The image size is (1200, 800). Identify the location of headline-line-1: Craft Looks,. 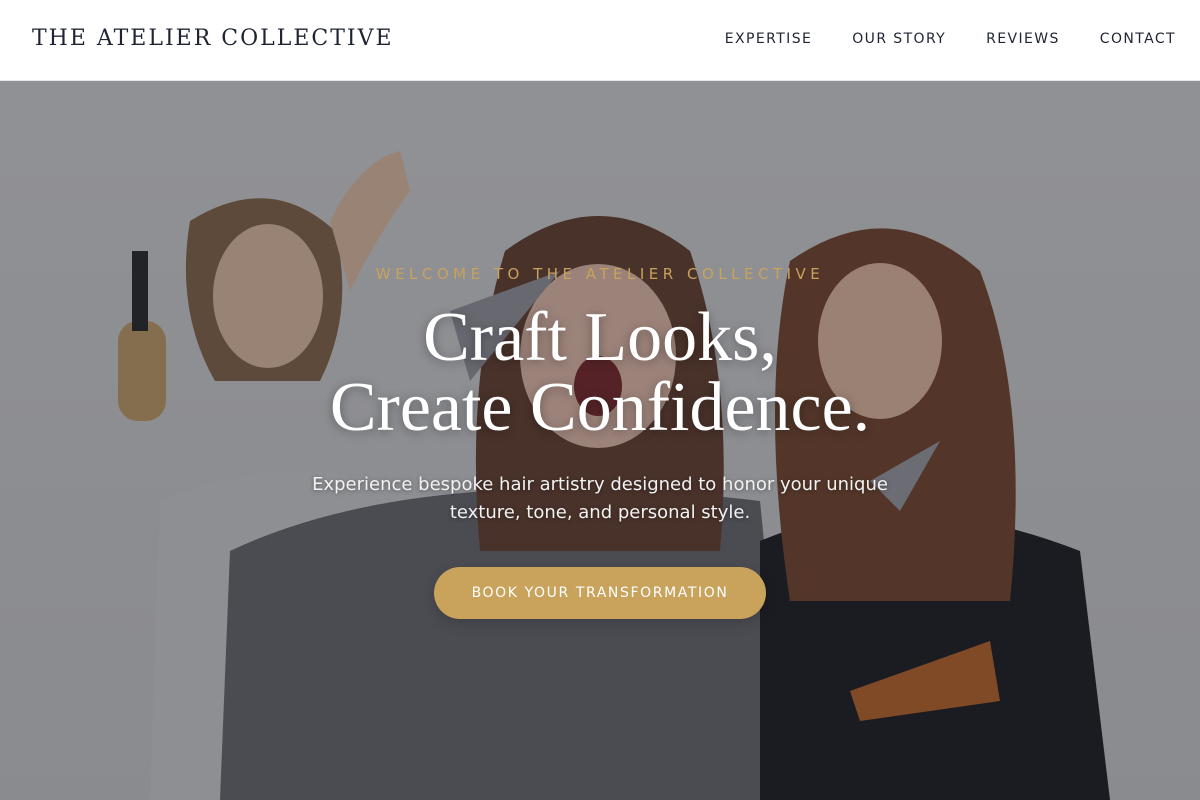
(600, 337).